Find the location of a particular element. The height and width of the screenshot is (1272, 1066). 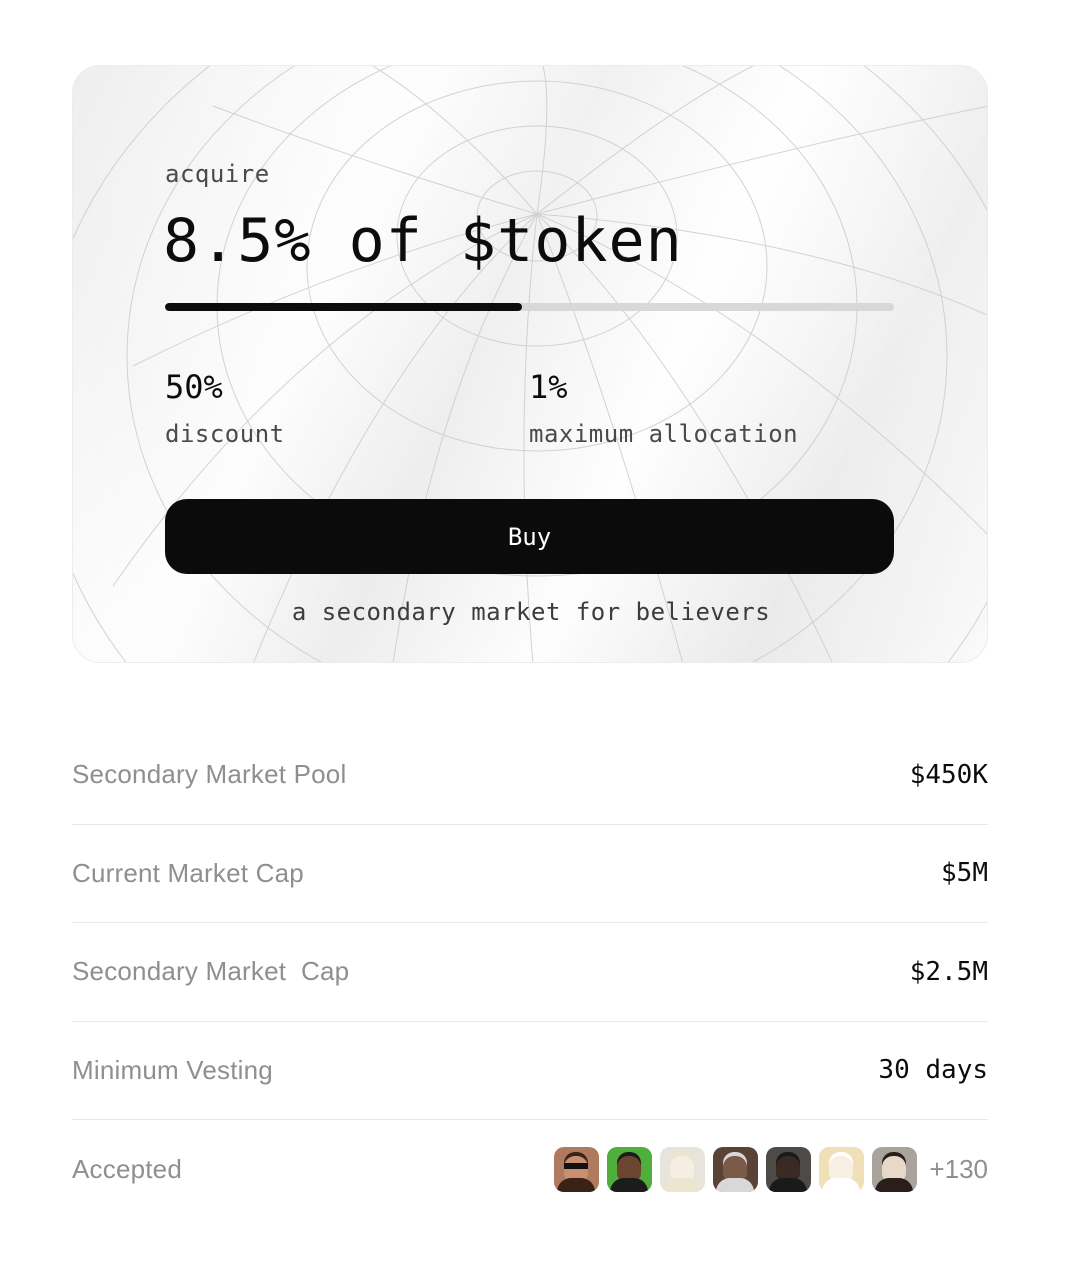

progress-fill is located at coordinates (344, 307).